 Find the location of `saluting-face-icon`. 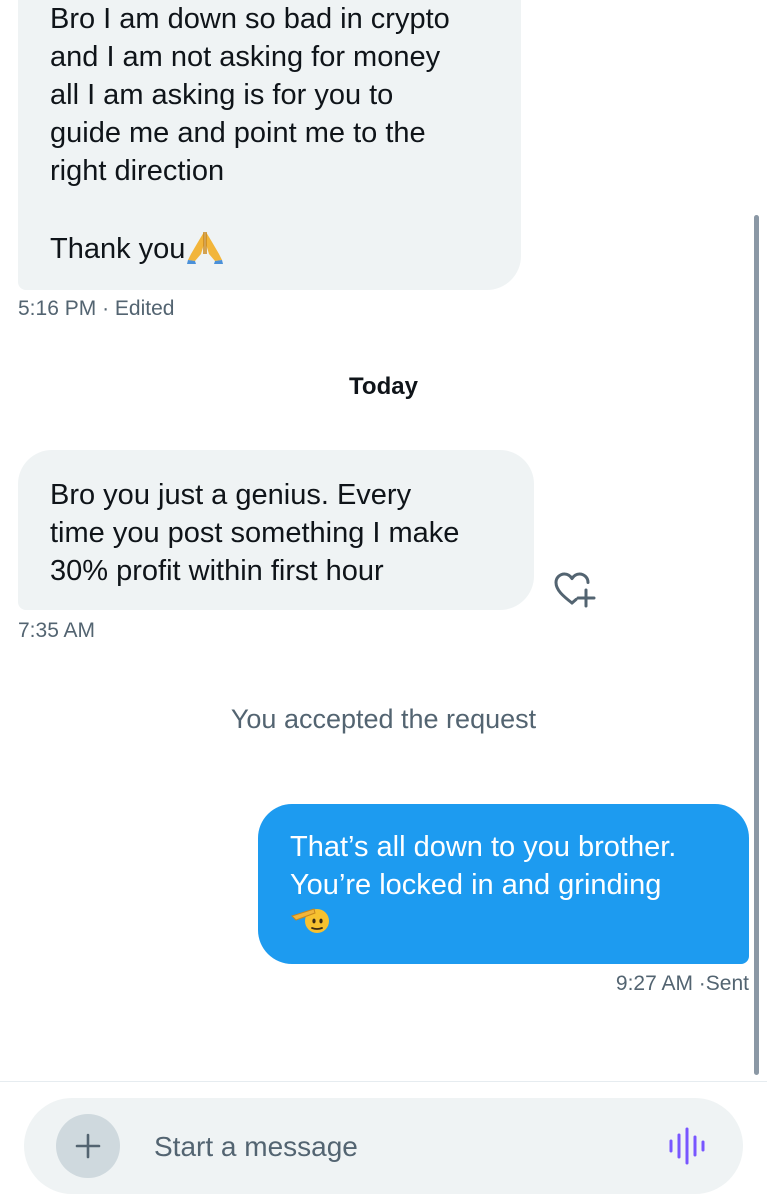

saluting-face-icon is located at coordinates (310, 926).